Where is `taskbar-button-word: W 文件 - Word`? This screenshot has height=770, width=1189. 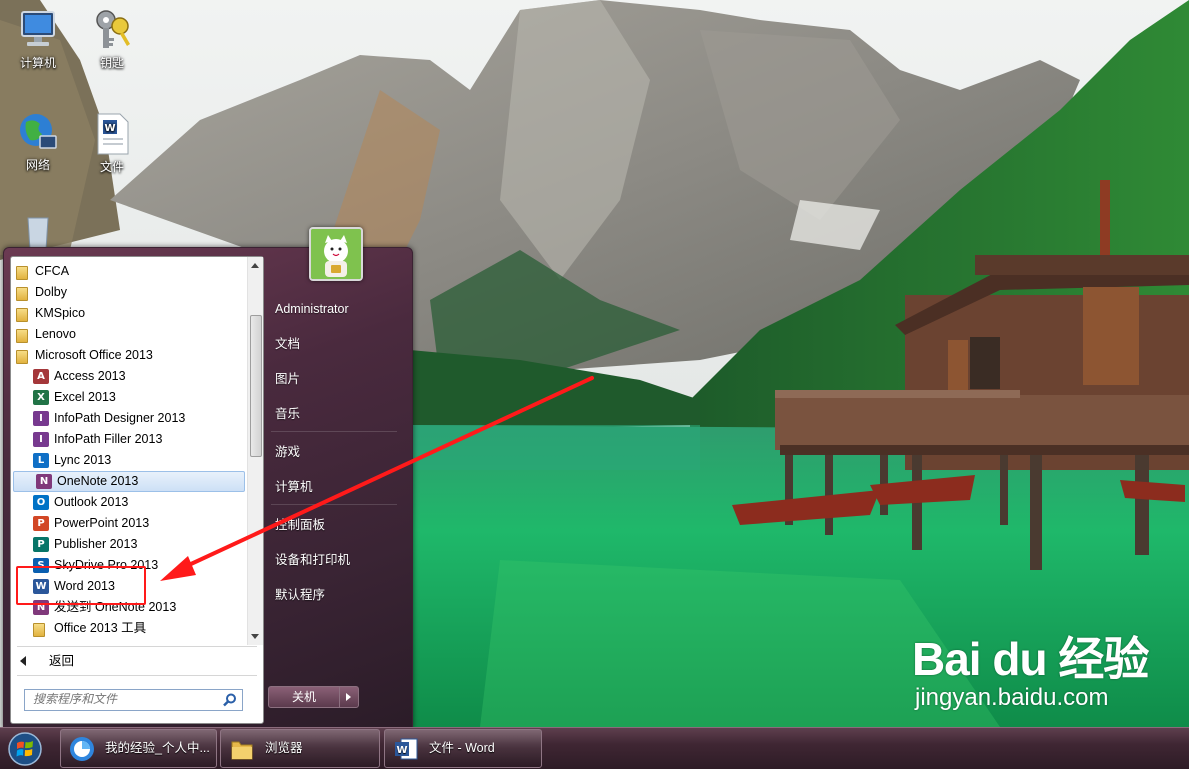 taskbar-button-word: W 文件 - Word is located at coordinates (463, 748).